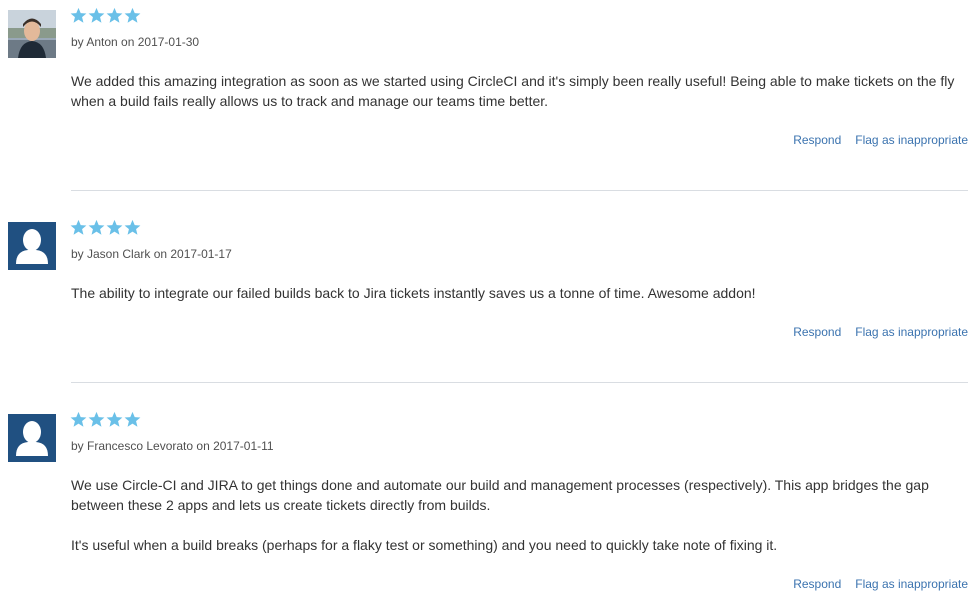 The height and width of the screenshot is (599, 980). I want to click on review-byline: by Anton on 2017-01-30, so click(135, 42).